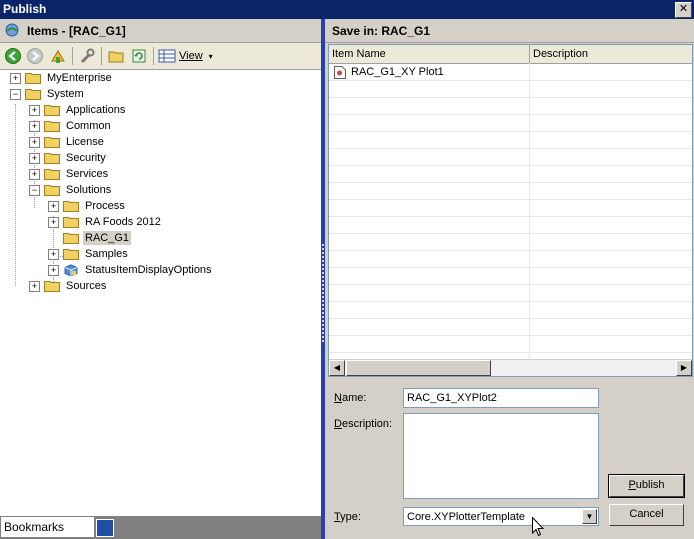 The image size is (694, 539). I want to click on tree-node-label: Process, so click(105, 206).